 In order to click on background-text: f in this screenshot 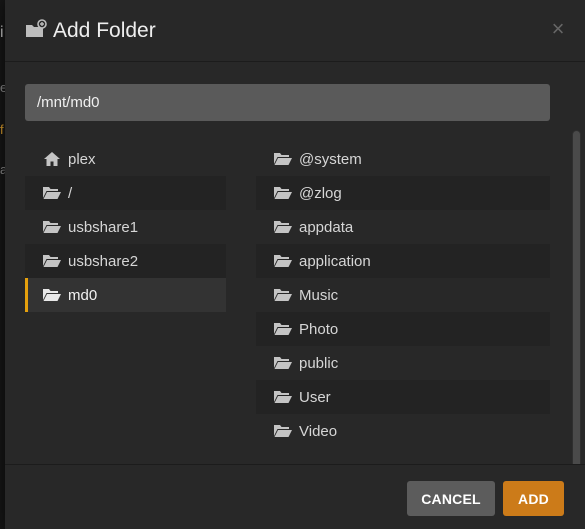, I will do `click(2, 129)`.